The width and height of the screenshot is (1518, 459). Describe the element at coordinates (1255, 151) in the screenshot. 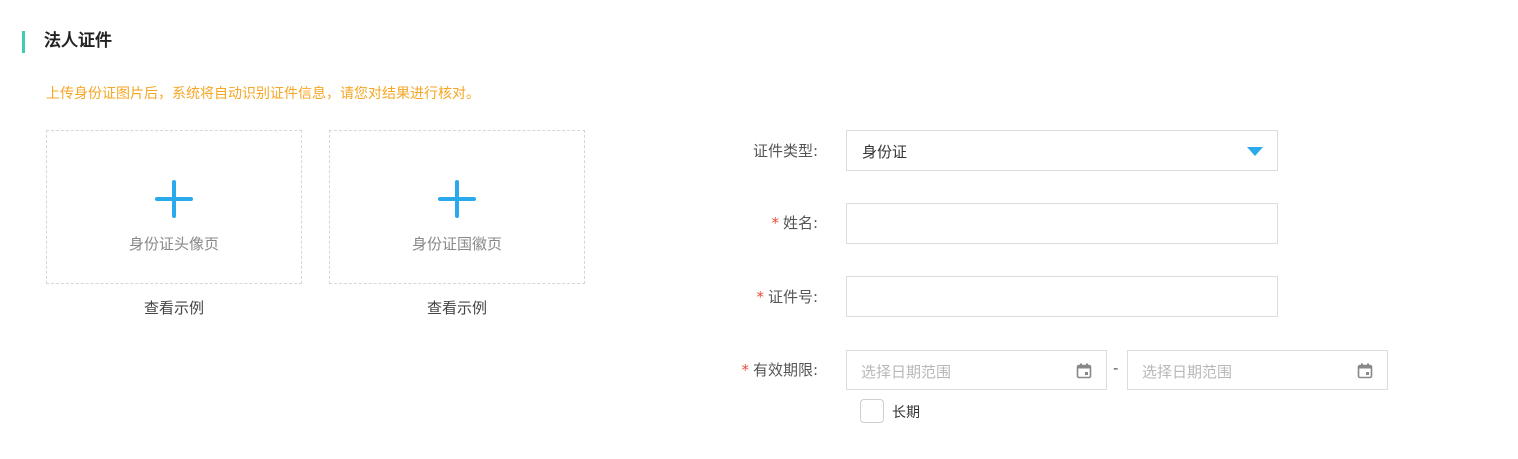

I see `caret-down-icon` at that location.